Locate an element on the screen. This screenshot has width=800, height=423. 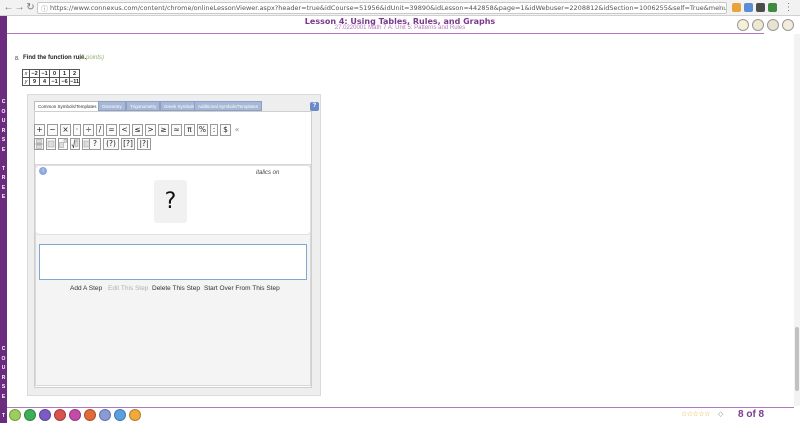
scrollbar-thumb is located at coordinates (797, 359).